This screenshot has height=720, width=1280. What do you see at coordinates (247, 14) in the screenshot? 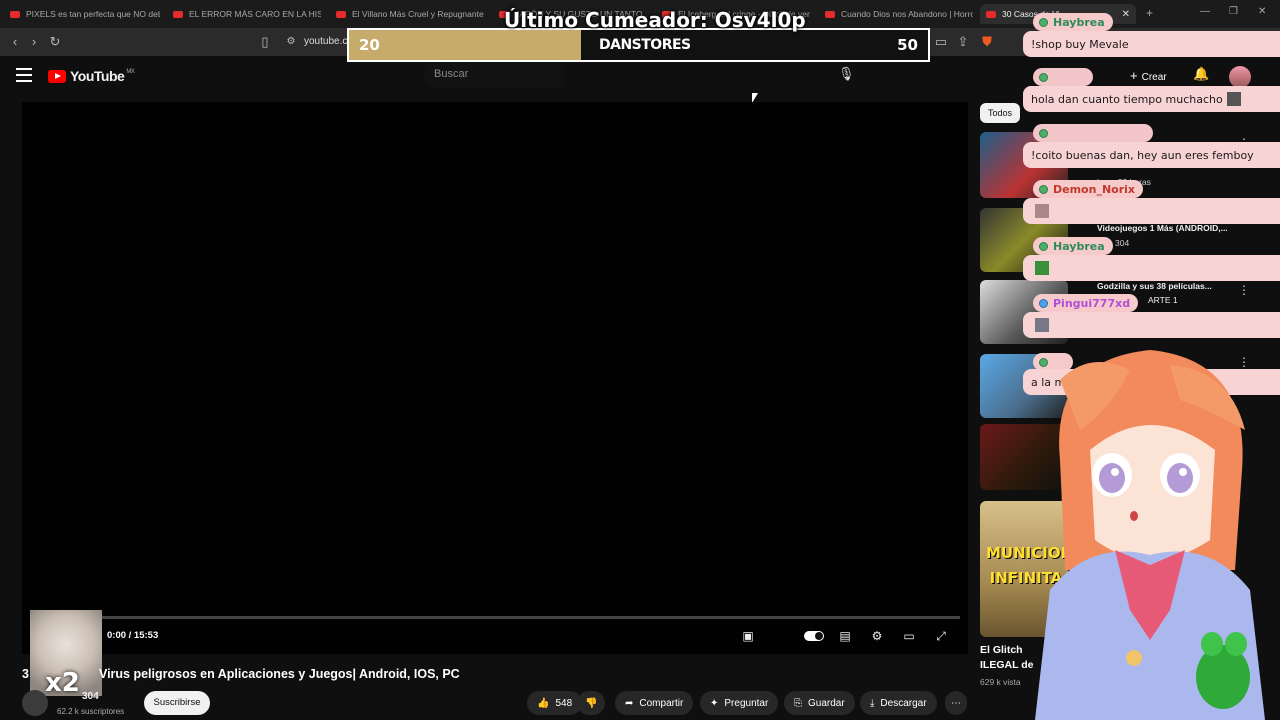
I see `browser-tab: EL ERROR MÁS CARO EN LA HISTOR` at bounding box center [247, 14].